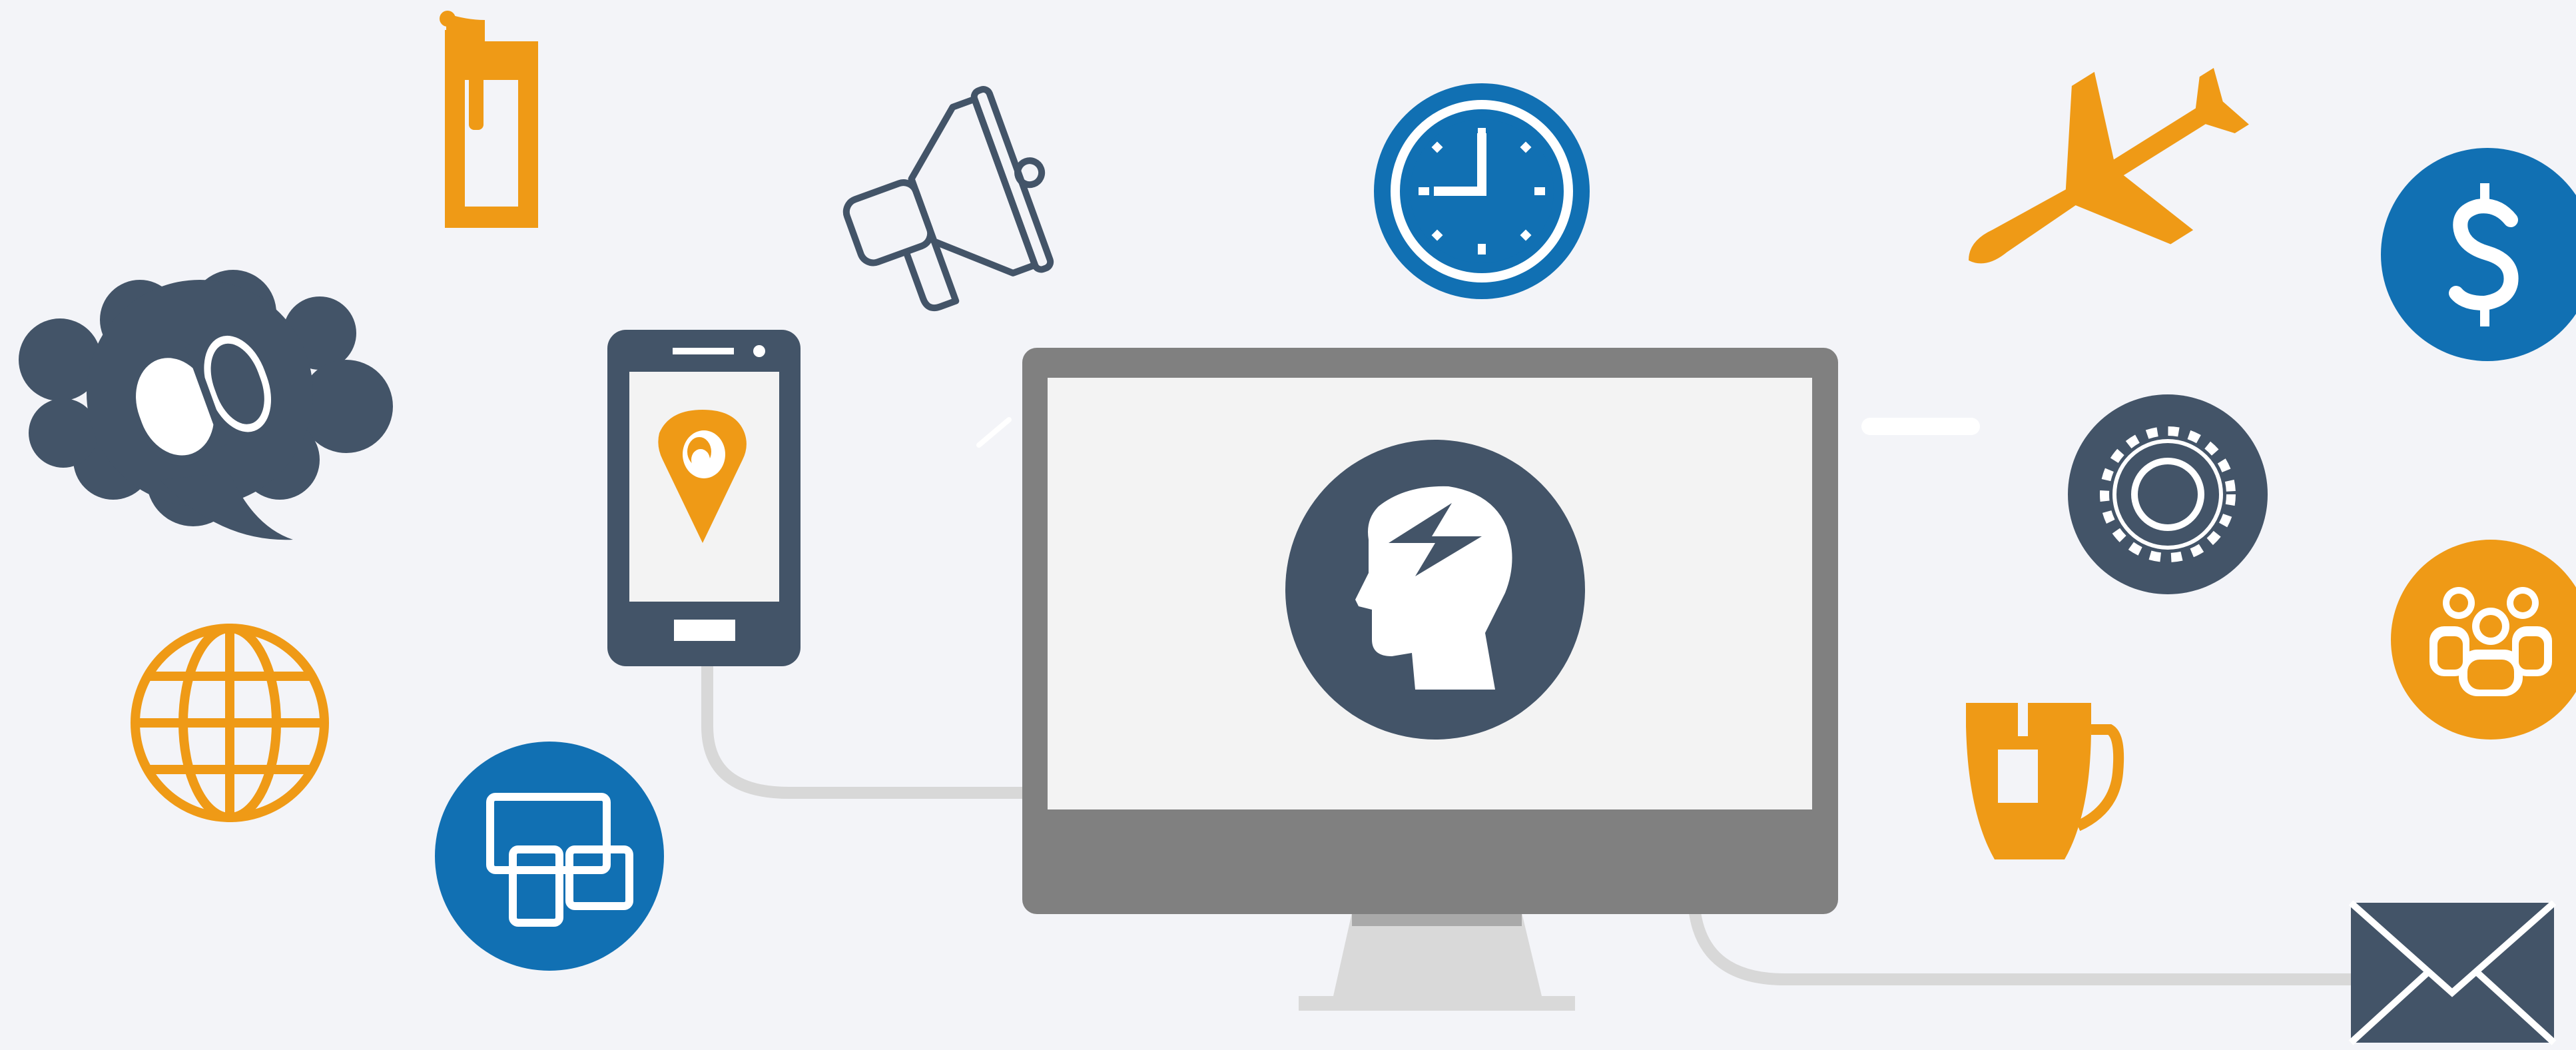 The height and width of the screenshot is (1050, 2576). Describe the element at coordinates (448, 19) in the screenshot. I see `bucket-knob` at that location.